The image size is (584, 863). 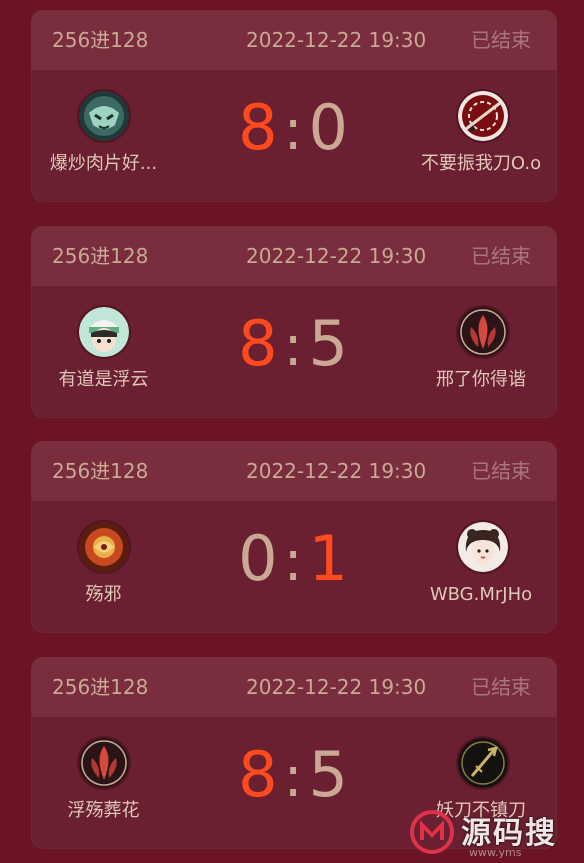 What do you see at coordinates (495, 852) in the screenshot?
I see `watermark-url: www.yms` at bounding box center [495, 852].